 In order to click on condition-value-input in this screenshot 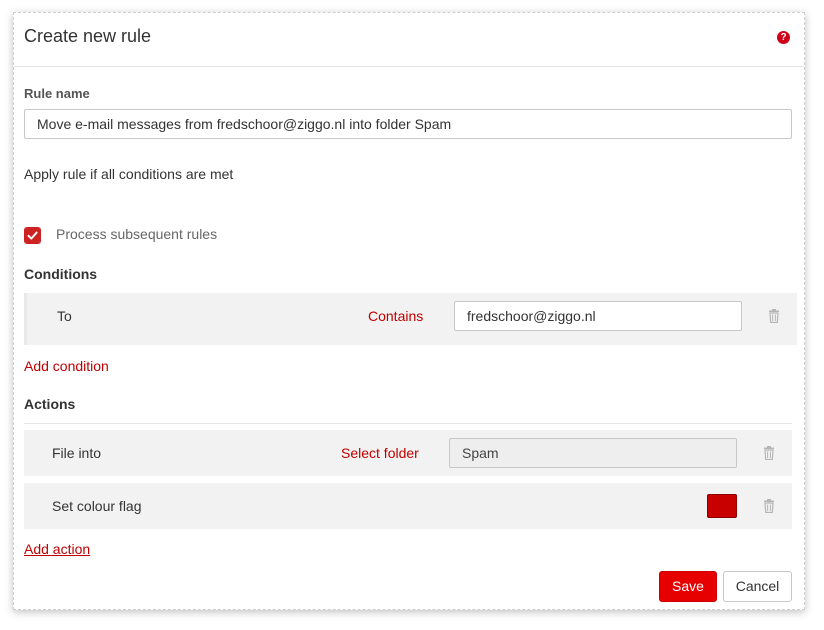, I will do `click(598, 316)`.